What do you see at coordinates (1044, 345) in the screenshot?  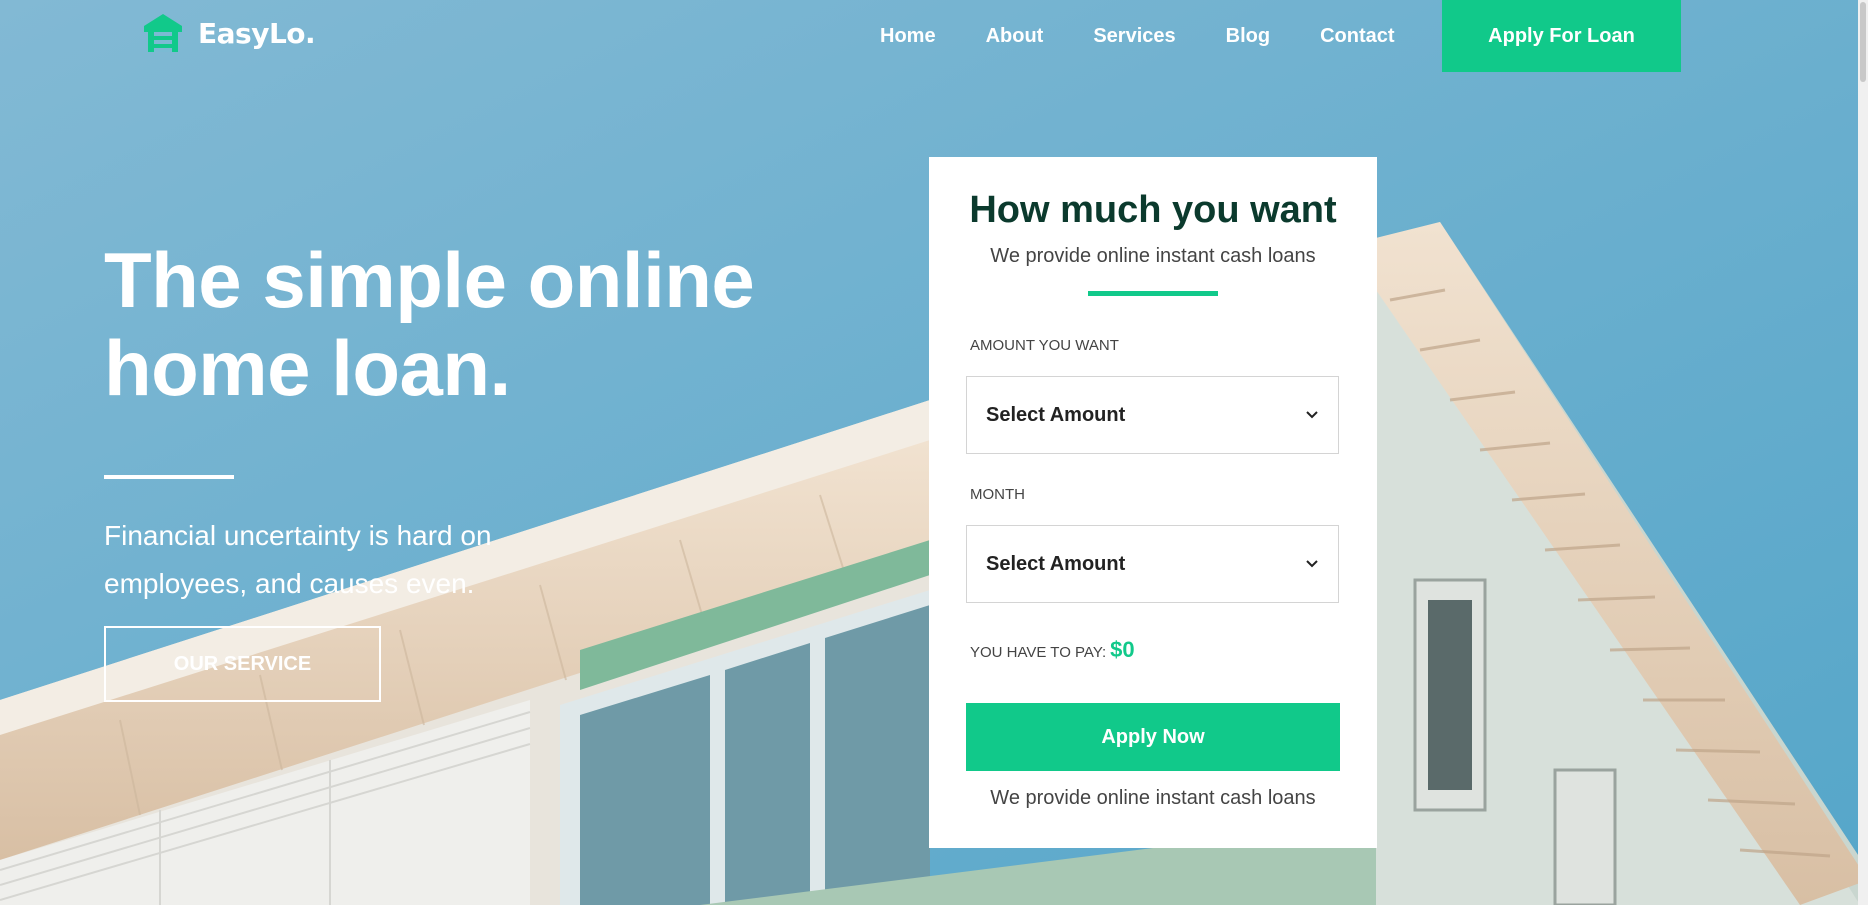 I see `amount-label: AMOUNT YOU WANT` at bounding box center [1044, 345].